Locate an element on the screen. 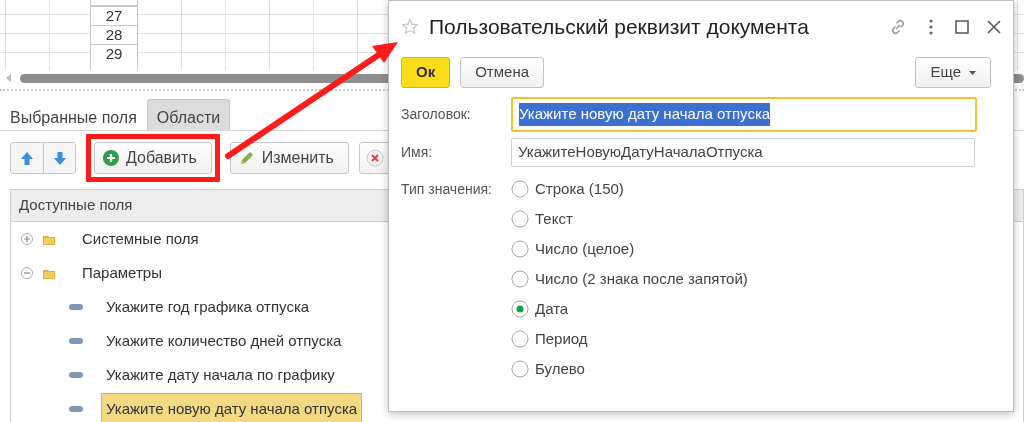 The image size is (1024, 422). more-icon is located at coordinates (931, 27).